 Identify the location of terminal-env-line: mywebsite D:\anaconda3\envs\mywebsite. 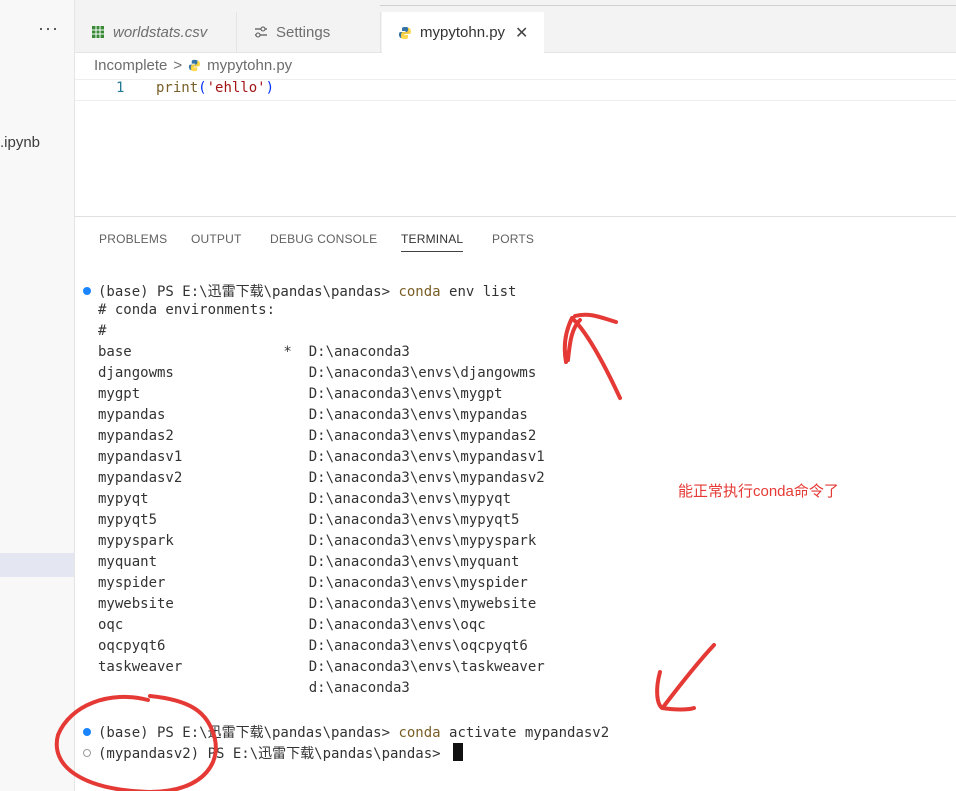
(317, 604).